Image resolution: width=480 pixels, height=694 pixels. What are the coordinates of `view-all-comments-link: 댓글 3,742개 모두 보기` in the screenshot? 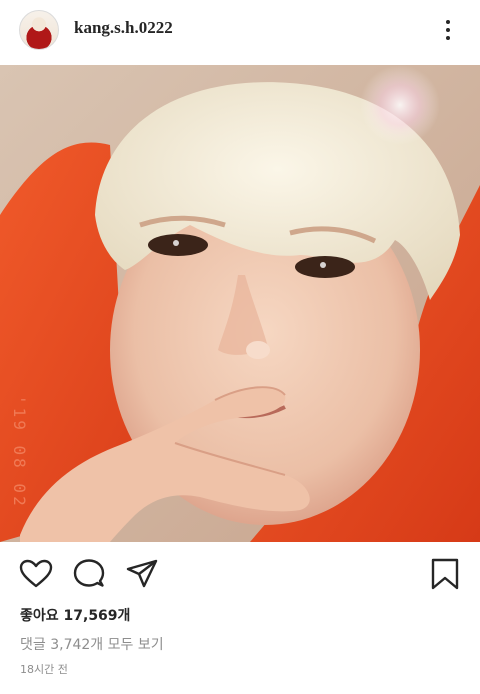 It's located at (92, 644).